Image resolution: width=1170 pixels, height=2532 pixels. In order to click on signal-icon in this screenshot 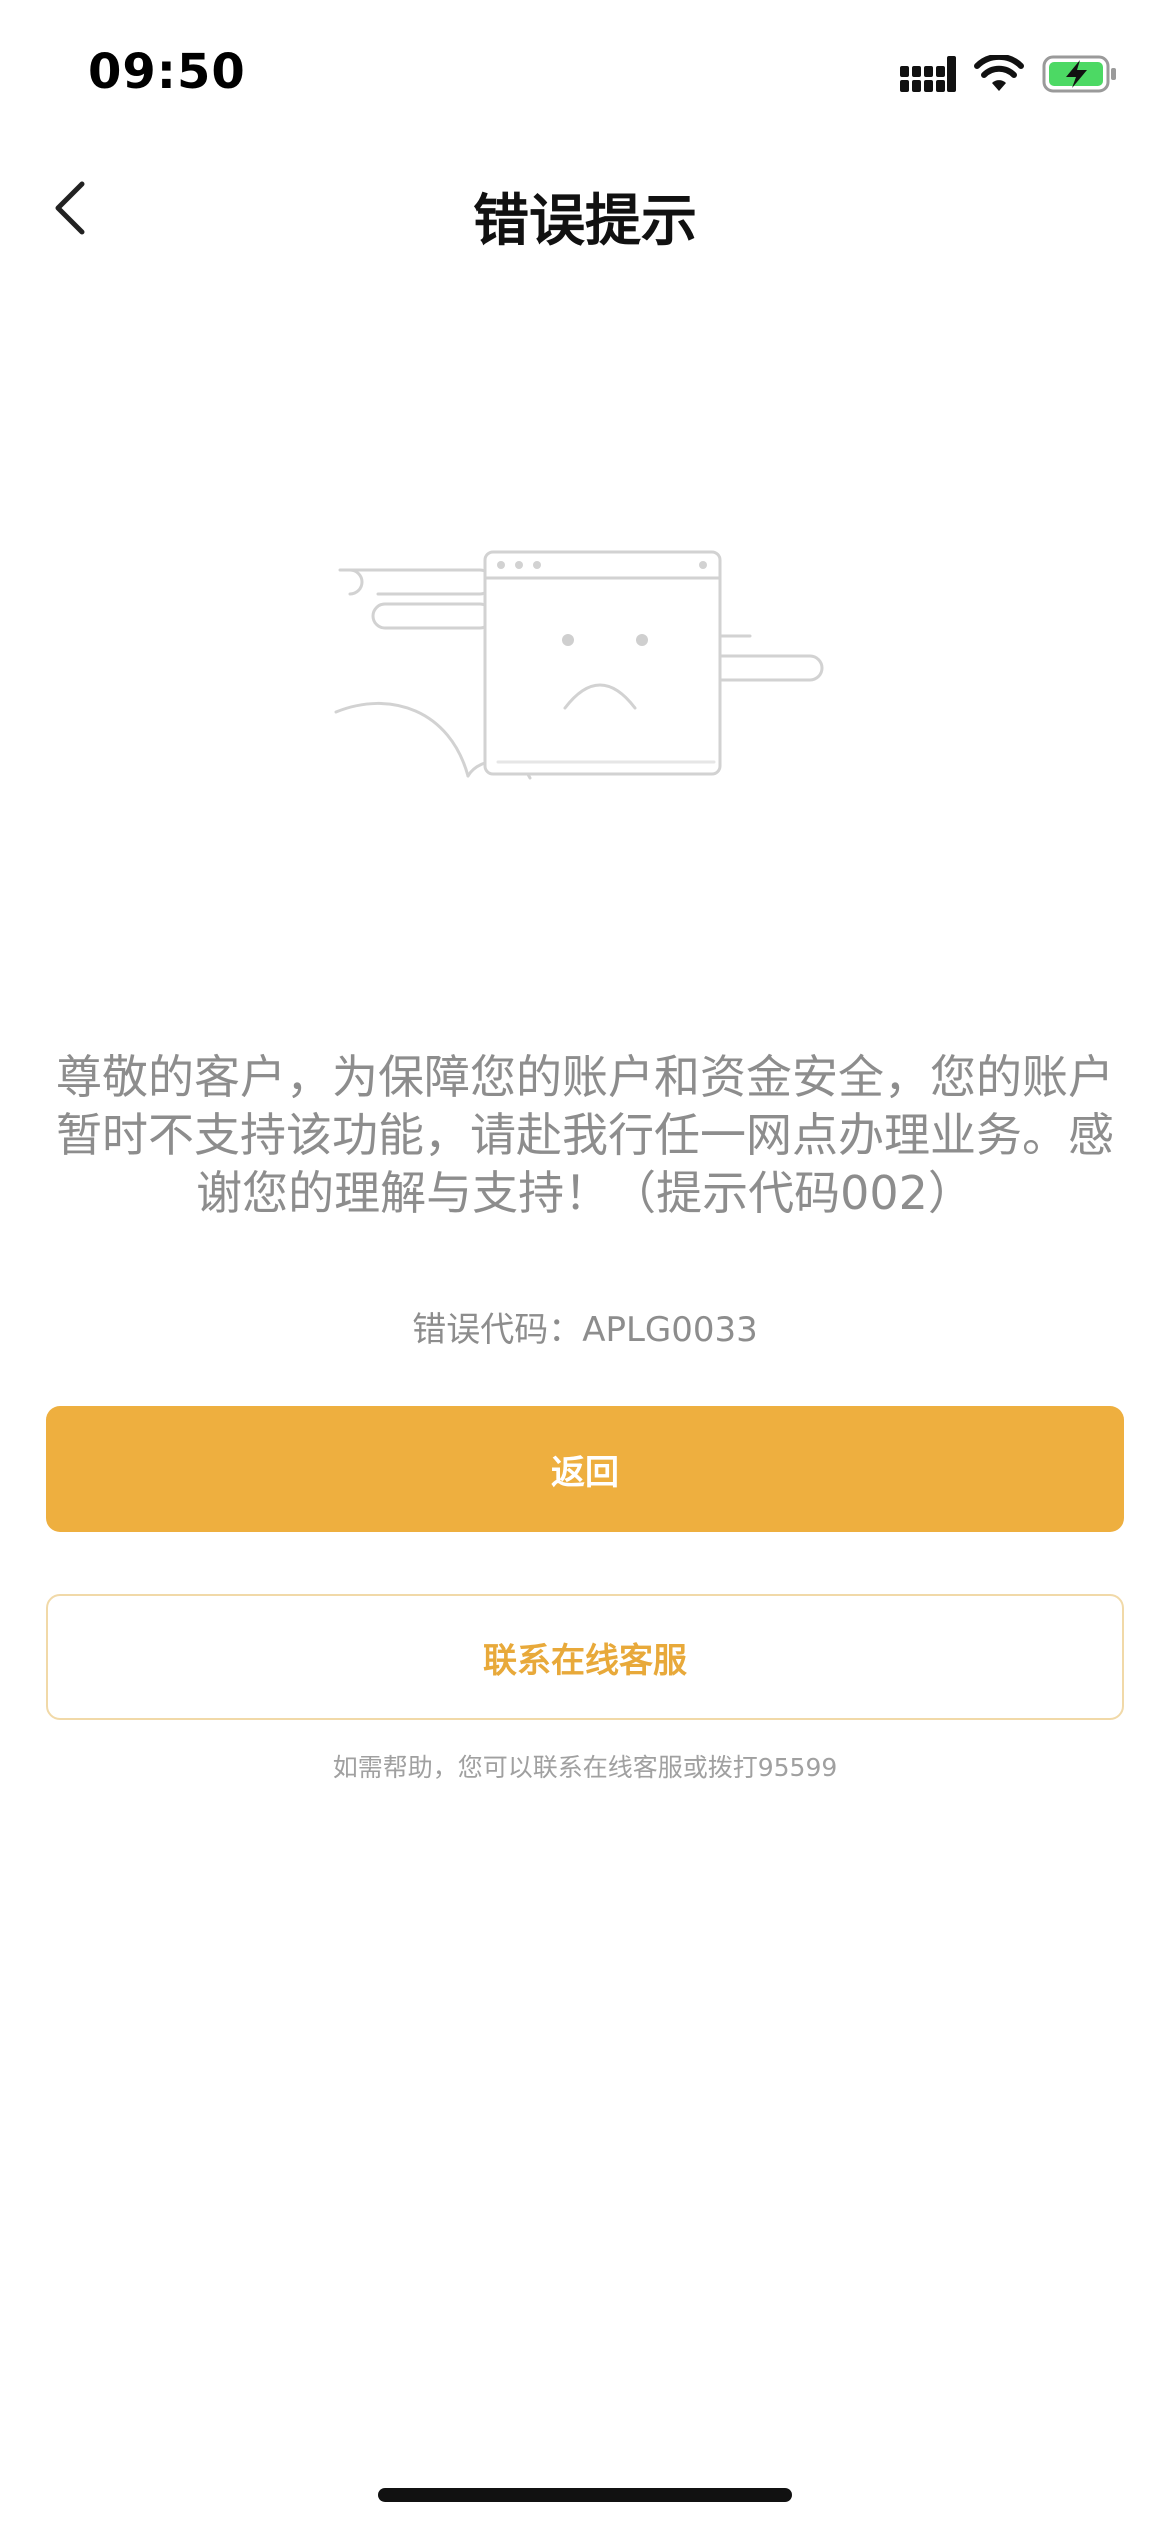, I will do `click(928, 74)`.